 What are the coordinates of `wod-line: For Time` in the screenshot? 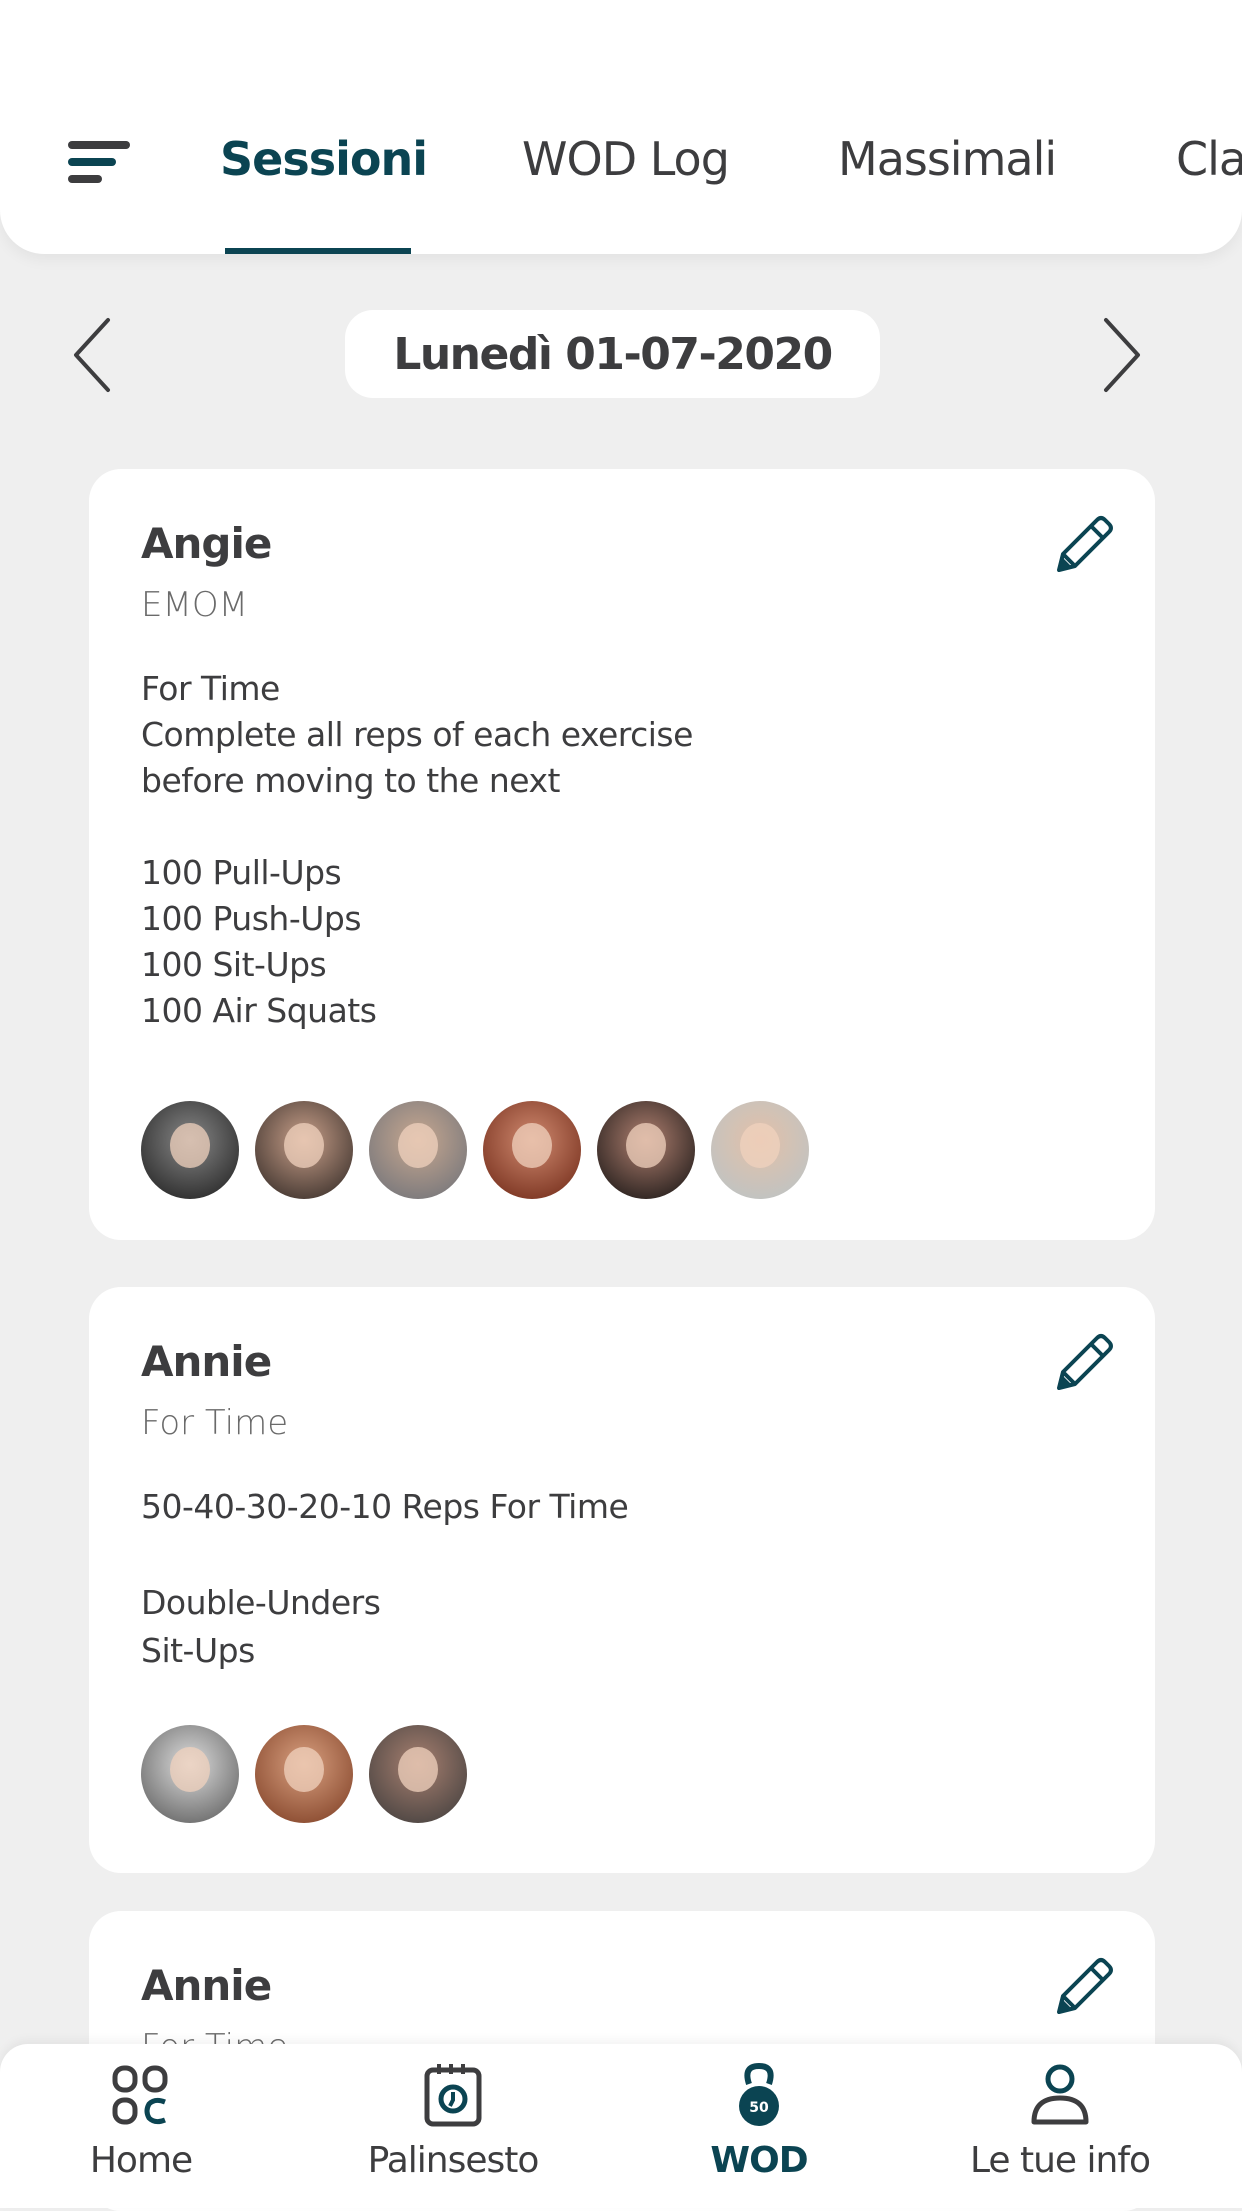 It's located at (210, 688).